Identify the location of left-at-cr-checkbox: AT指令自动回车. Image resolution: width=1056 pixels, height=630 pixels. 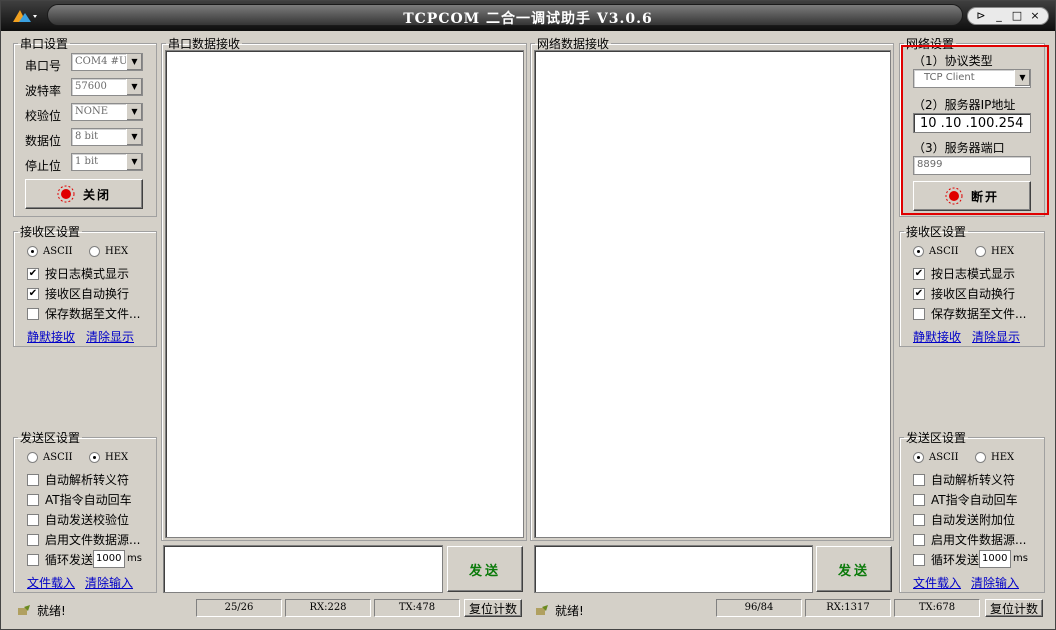
(79, 499).